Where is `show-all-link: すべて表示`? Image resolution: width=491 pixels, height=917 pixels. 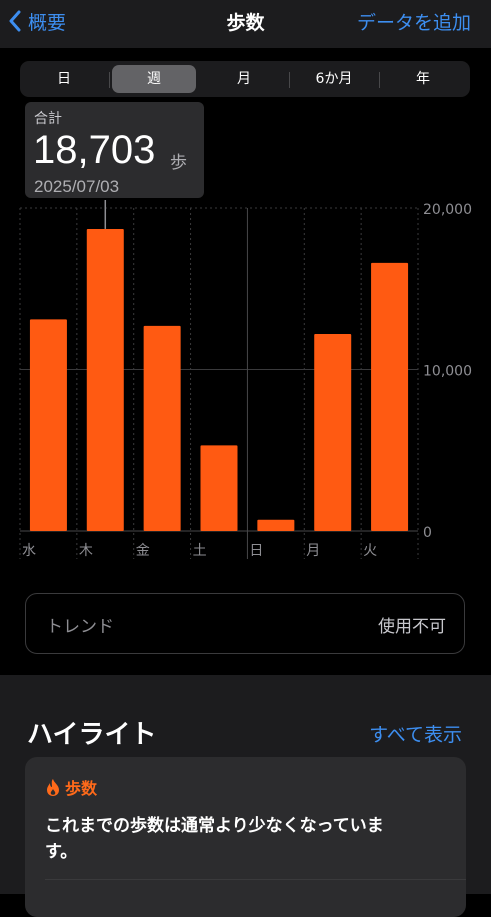 show-all-link: すべて表示 is located at coordinates (415, 733).